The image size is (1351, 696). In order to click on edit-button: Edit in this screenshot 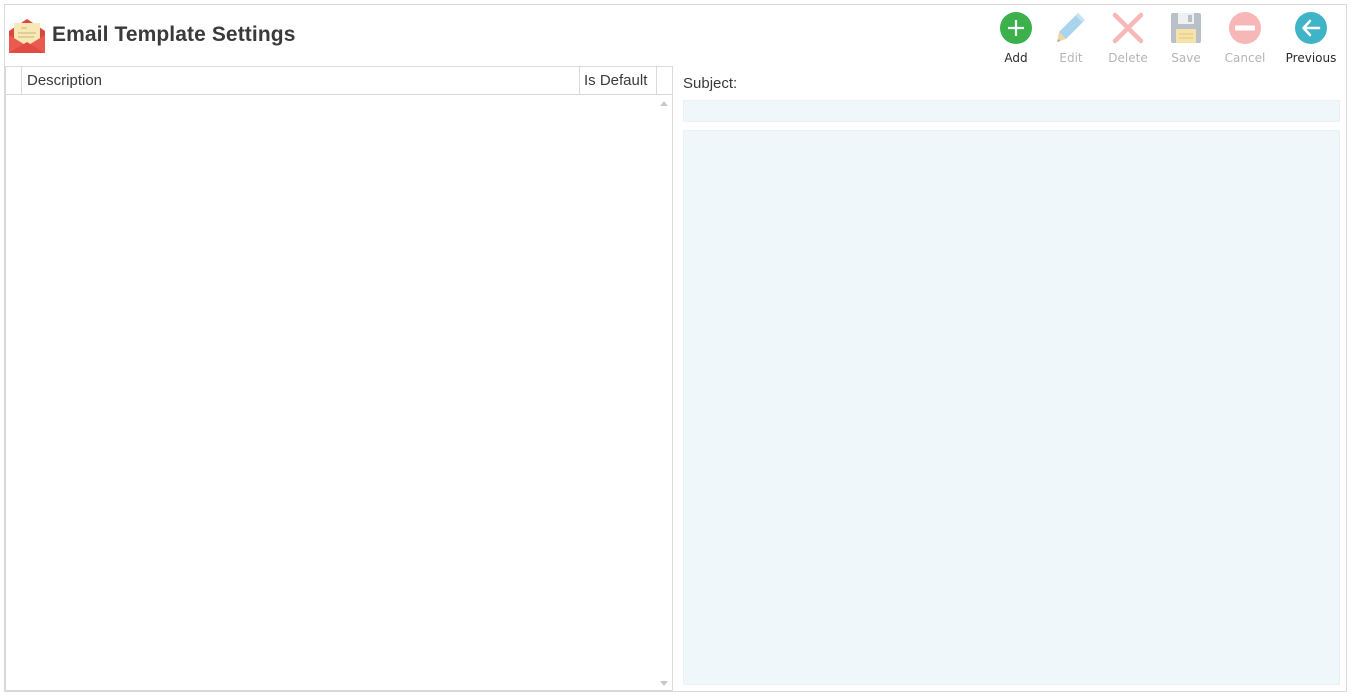, I will do `click(1071, 37)`.